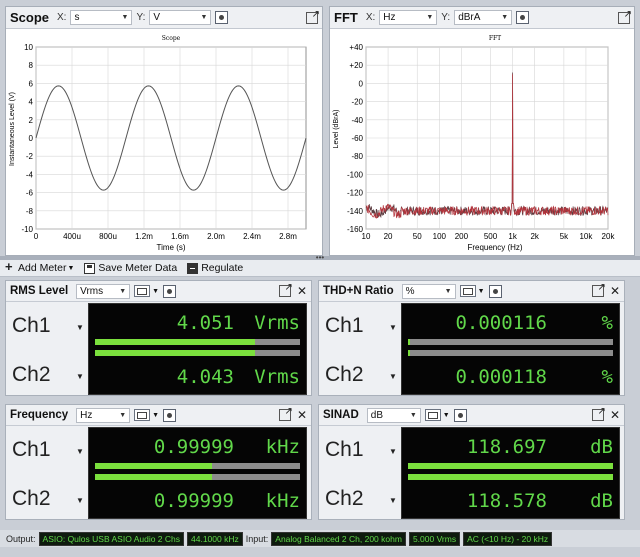 The width and height of the screenshot is (640, 557). I want to click on scope-x-unit-select: s ▼, so click(101, 17).